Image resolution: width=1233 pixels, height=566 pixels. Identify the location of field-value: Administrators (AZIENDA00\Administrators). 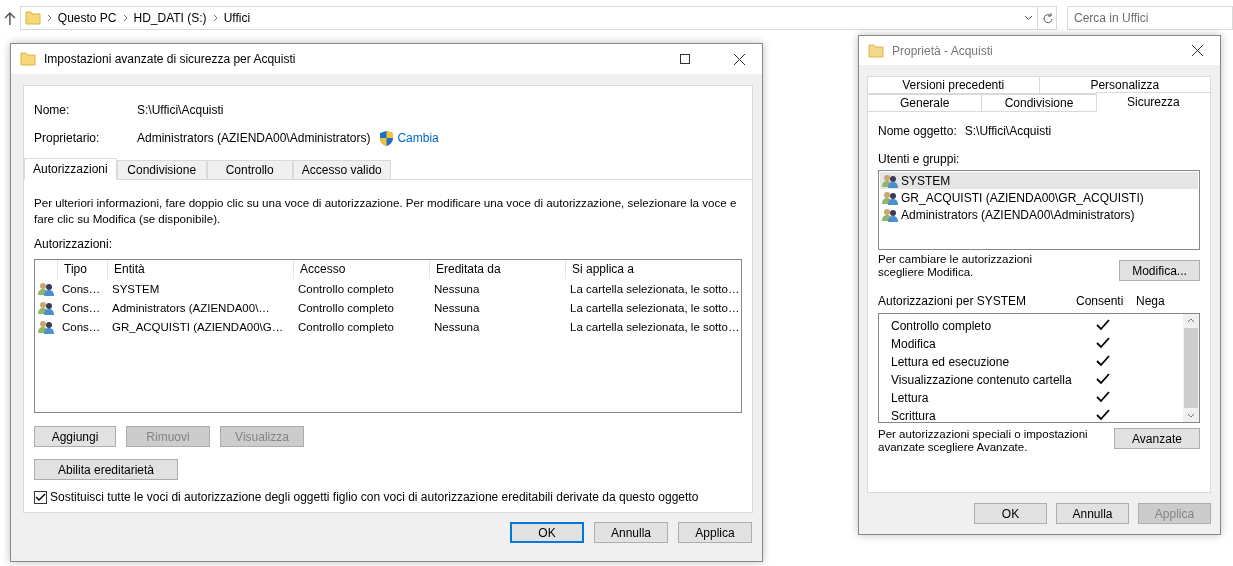
(254, 138).